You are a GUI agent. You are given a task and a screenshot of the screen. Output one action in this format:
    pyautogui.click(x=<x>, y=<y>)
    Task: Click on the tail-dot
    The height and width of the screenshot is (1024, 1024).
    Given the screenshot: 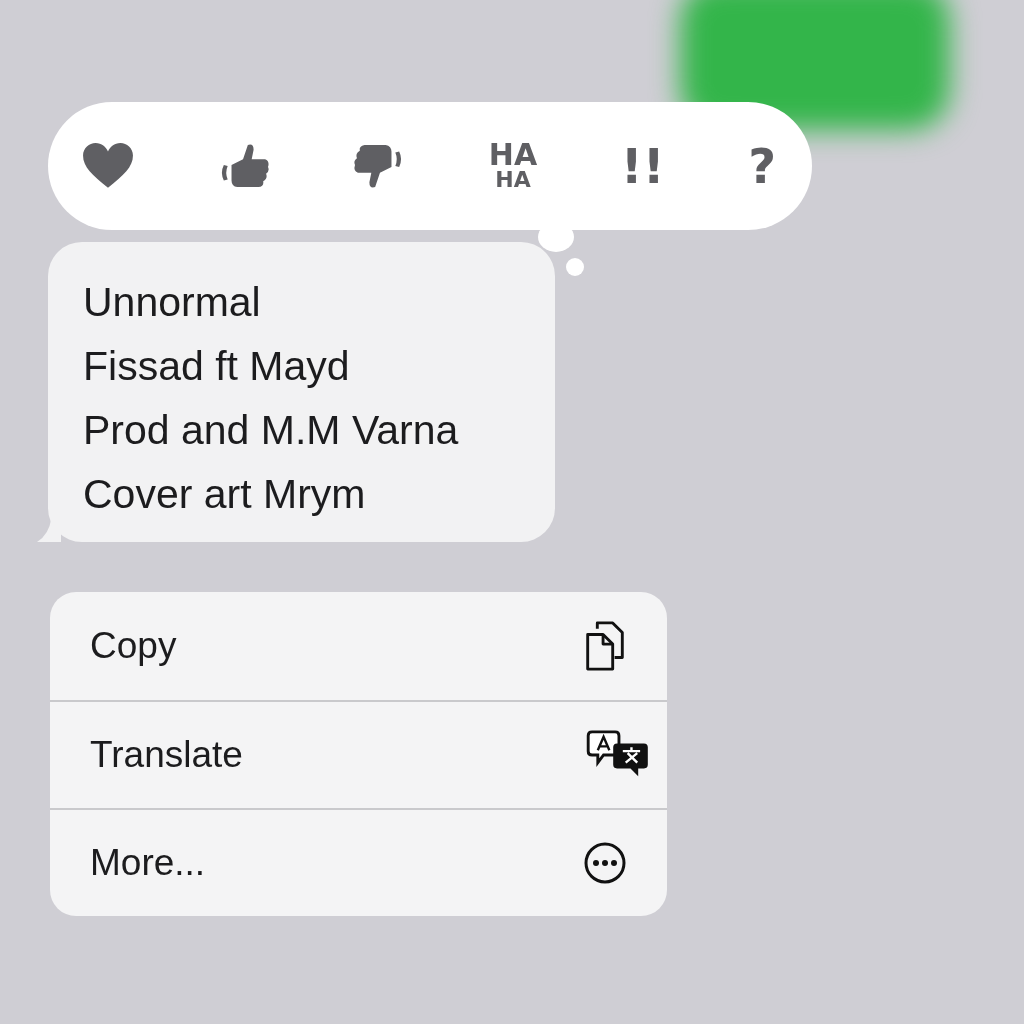 What is the action you would take?
    pyautogui.click(x=575, y=267)
    